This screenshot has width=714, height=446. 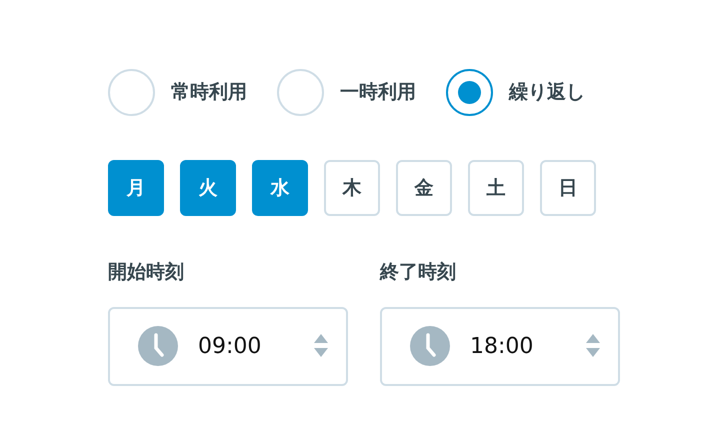 I want to click on weekday-toggle: 火, so click(x=208, y=188).